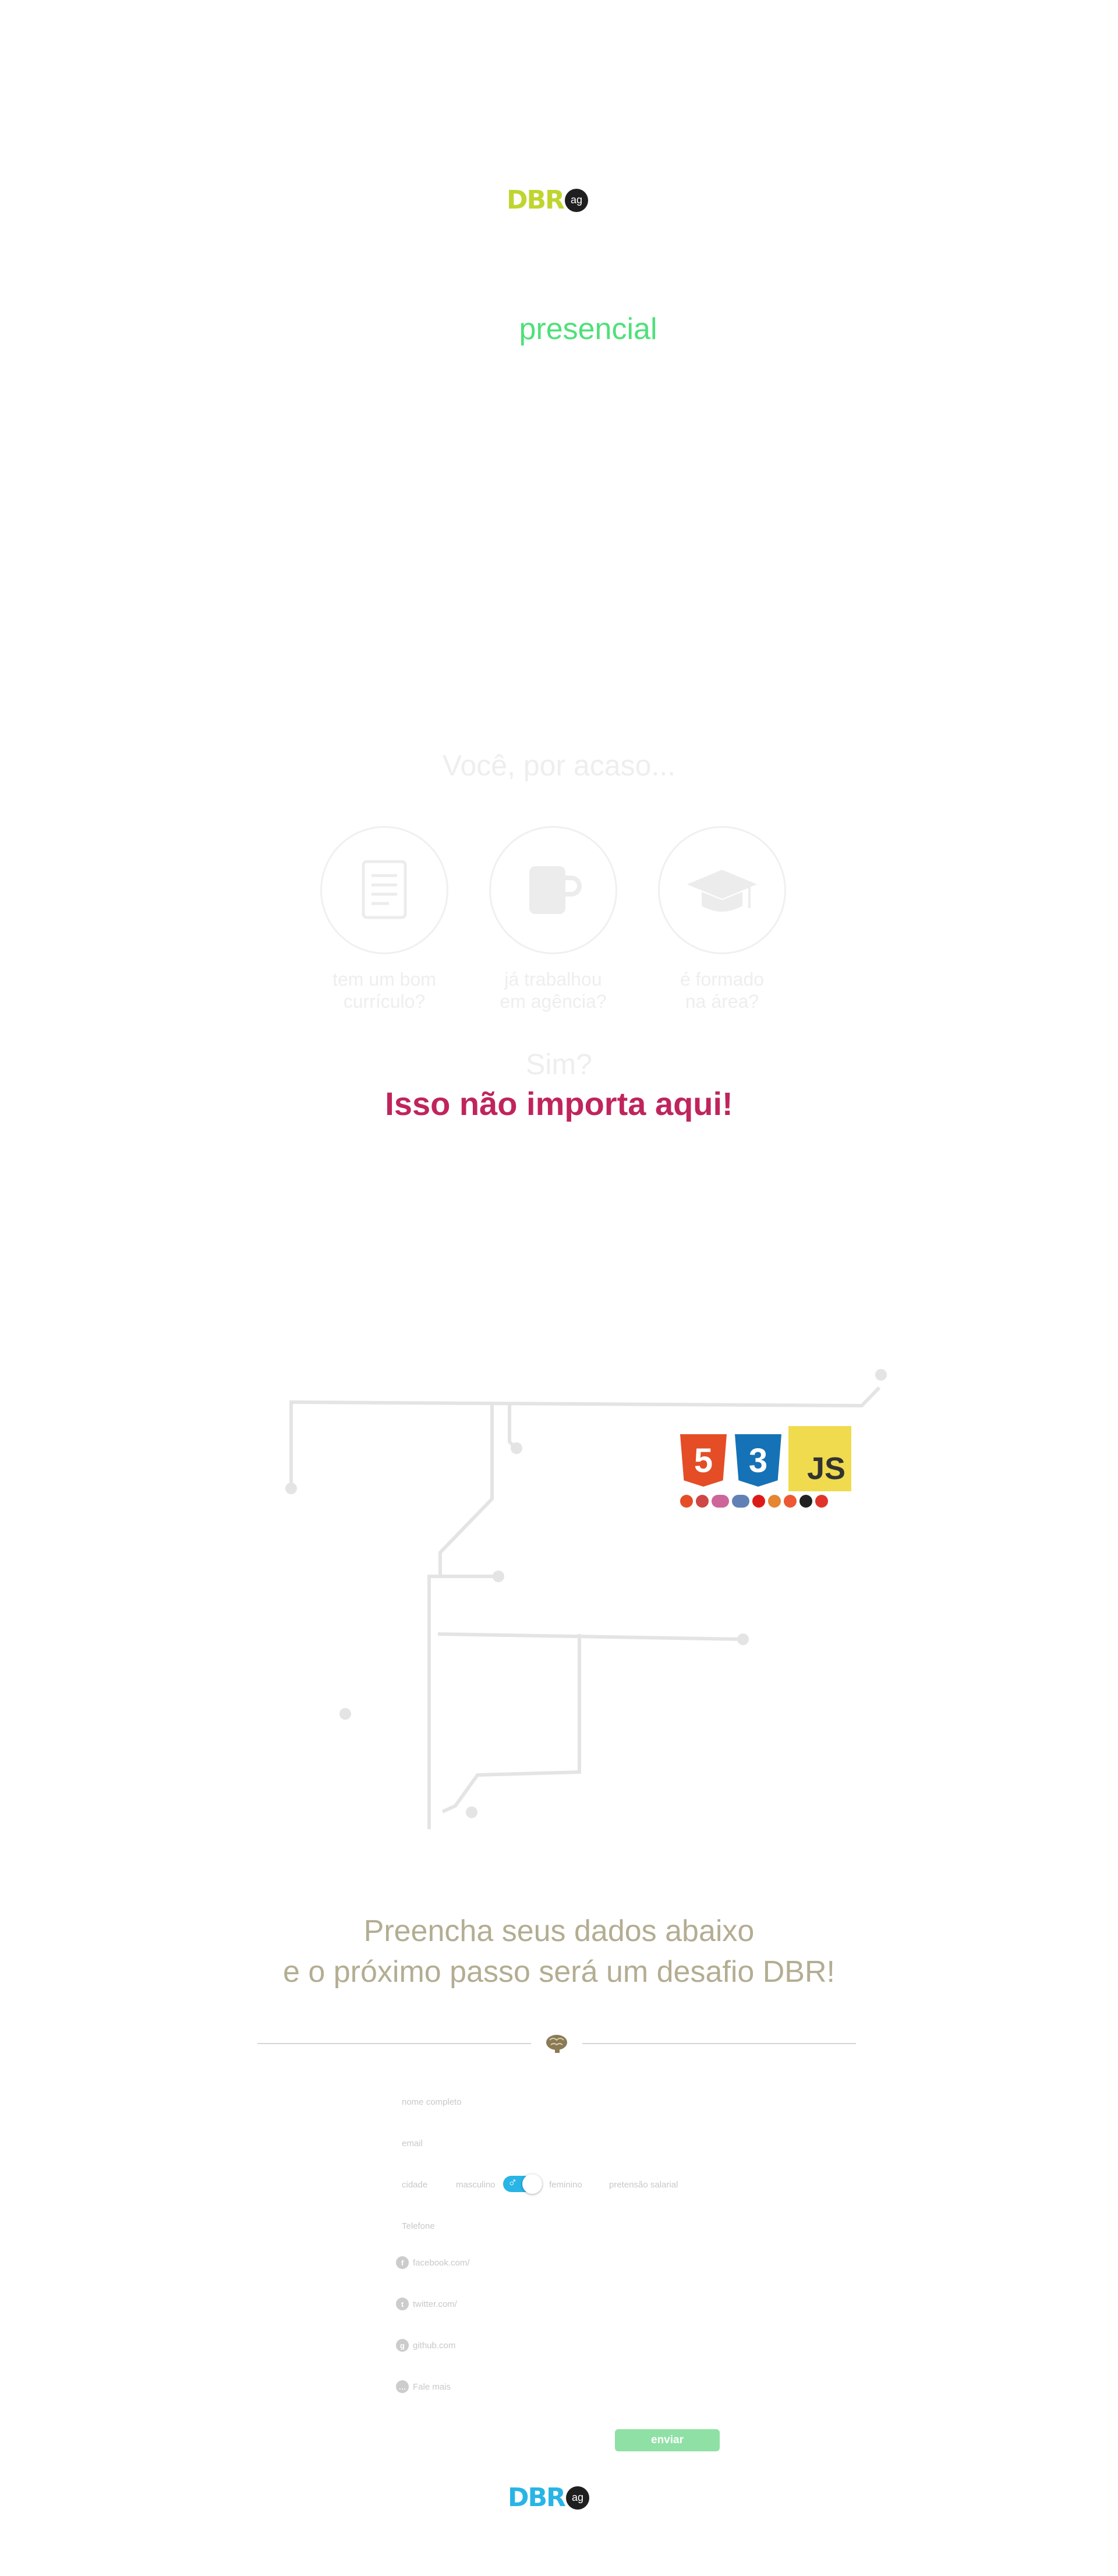  Describe the element at coordinates (418, 2226) in the screenshot. I see `phone-field: Telefone` at that location.